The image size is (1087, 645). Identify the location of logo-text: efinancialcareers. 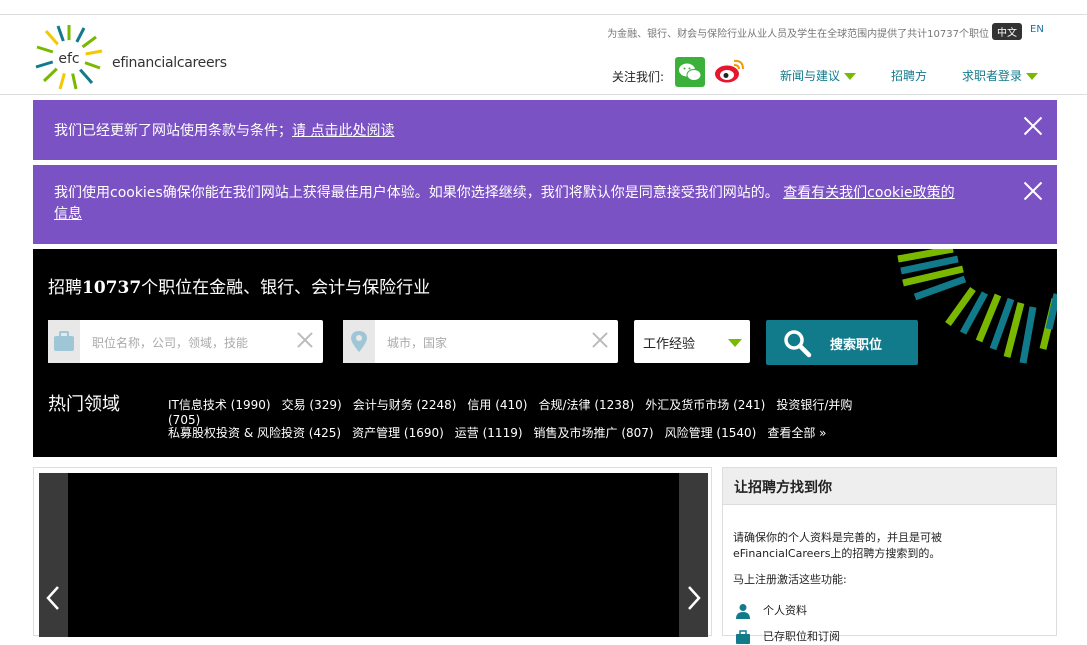
(169, 63).